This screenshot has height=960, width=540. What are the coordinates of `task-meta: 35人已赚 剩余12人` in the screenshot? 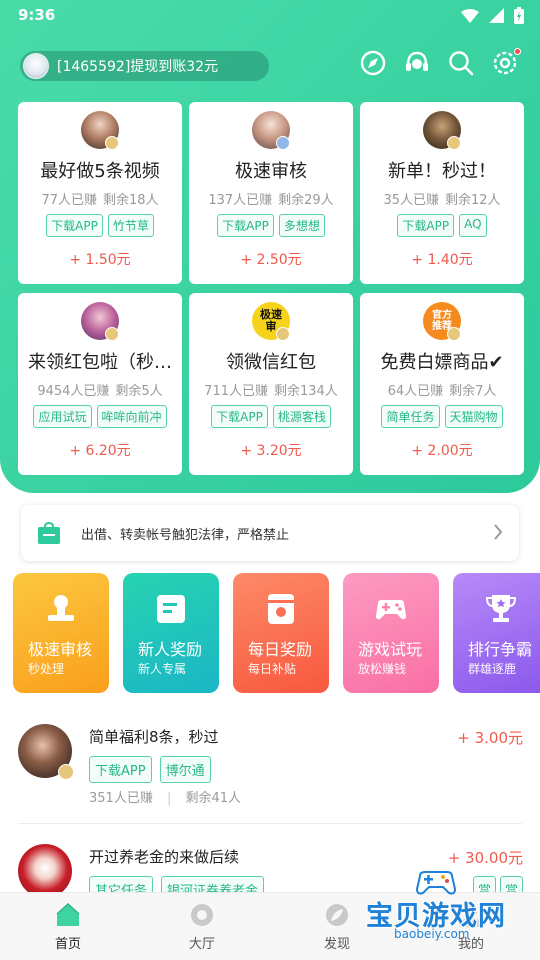 It's located at (442, 200).